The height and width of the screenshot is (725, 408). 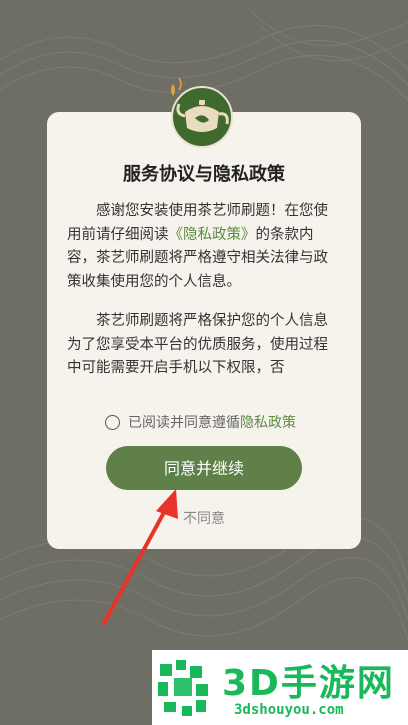 I want to click on watermark-url: 3dshouyou.com, so click(x=289, y=710).